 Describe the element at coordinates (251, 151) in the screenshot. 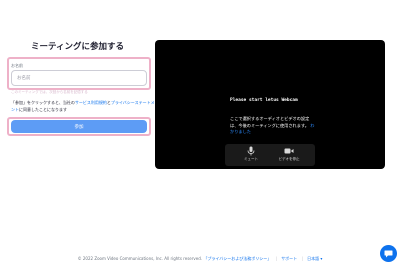

I see `microphone-icon` at that location.